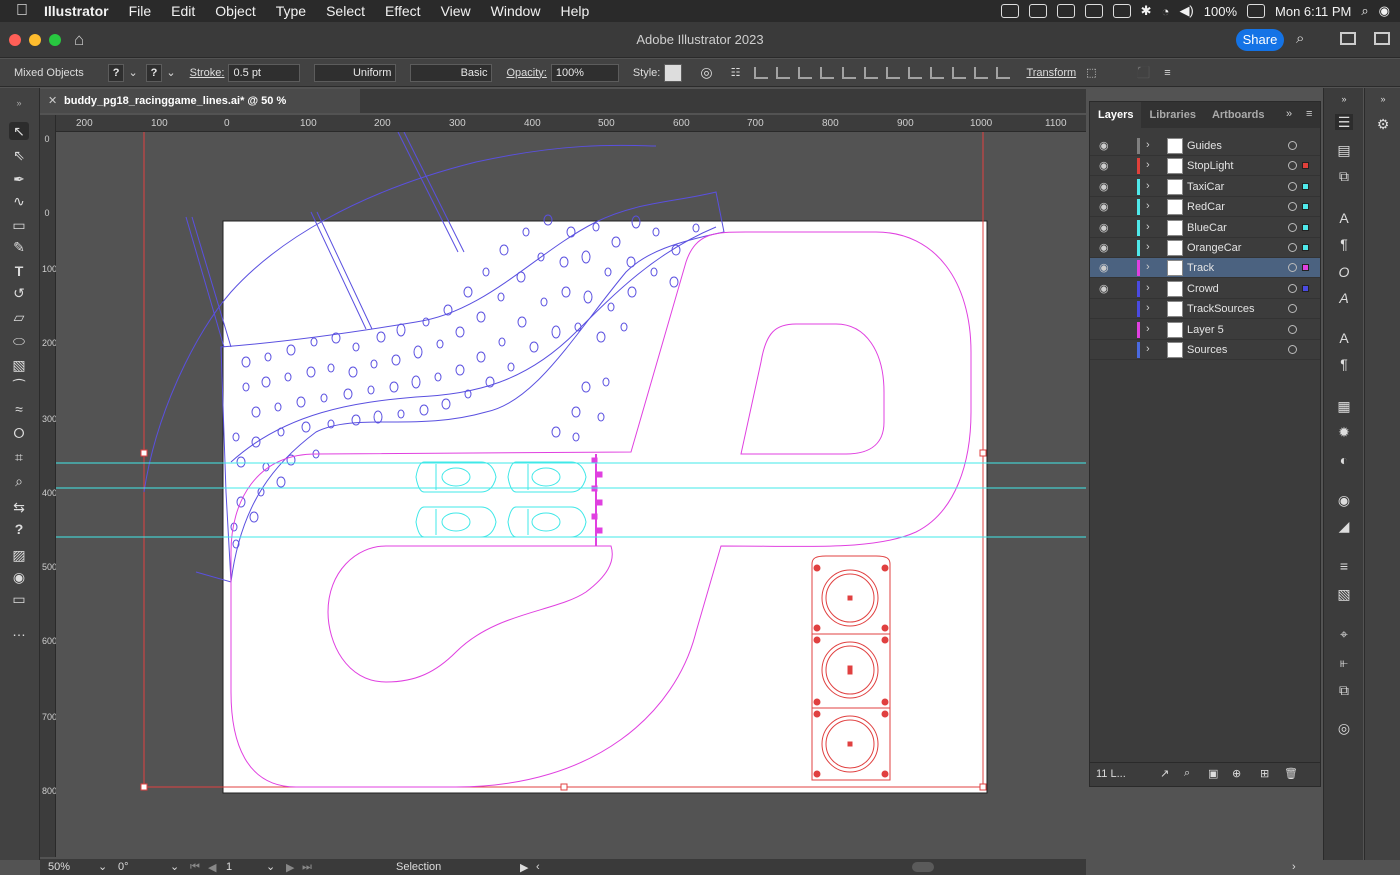  I want to click on menu-help: Help, so click(574, 11).